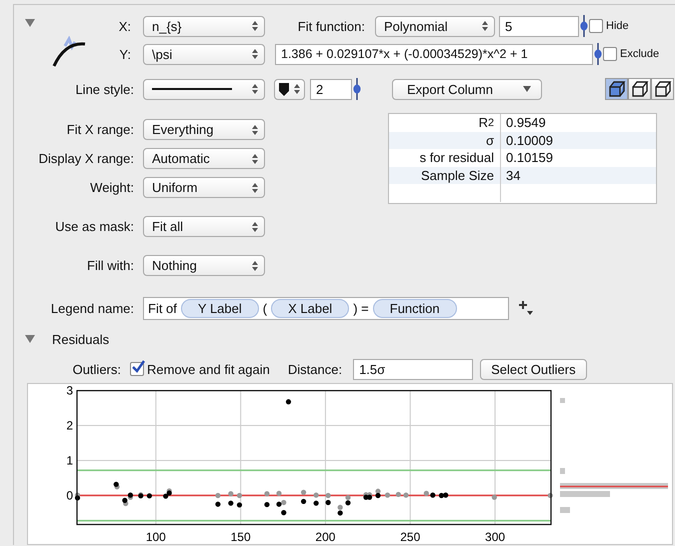 Image resolution: width=675 pixels, height=546 pixels. What do you see at coordinates (204, 226) in the screenshot?
I see `option-popup: Fit all` at bounding box center [204, 226].